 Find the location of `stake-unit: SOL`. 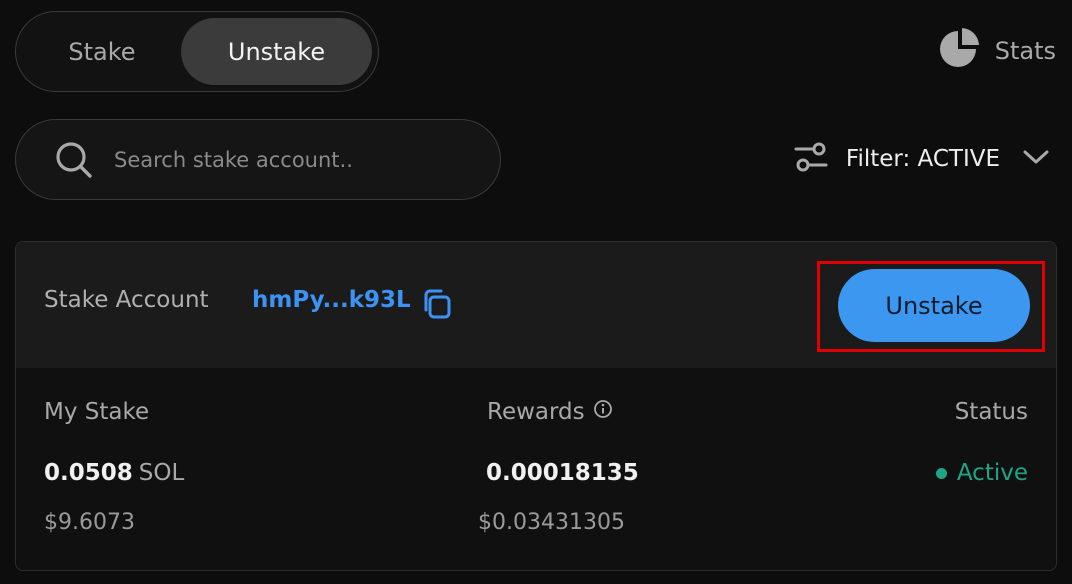

stake-unit: SOL is located at coordinates (161, 473).